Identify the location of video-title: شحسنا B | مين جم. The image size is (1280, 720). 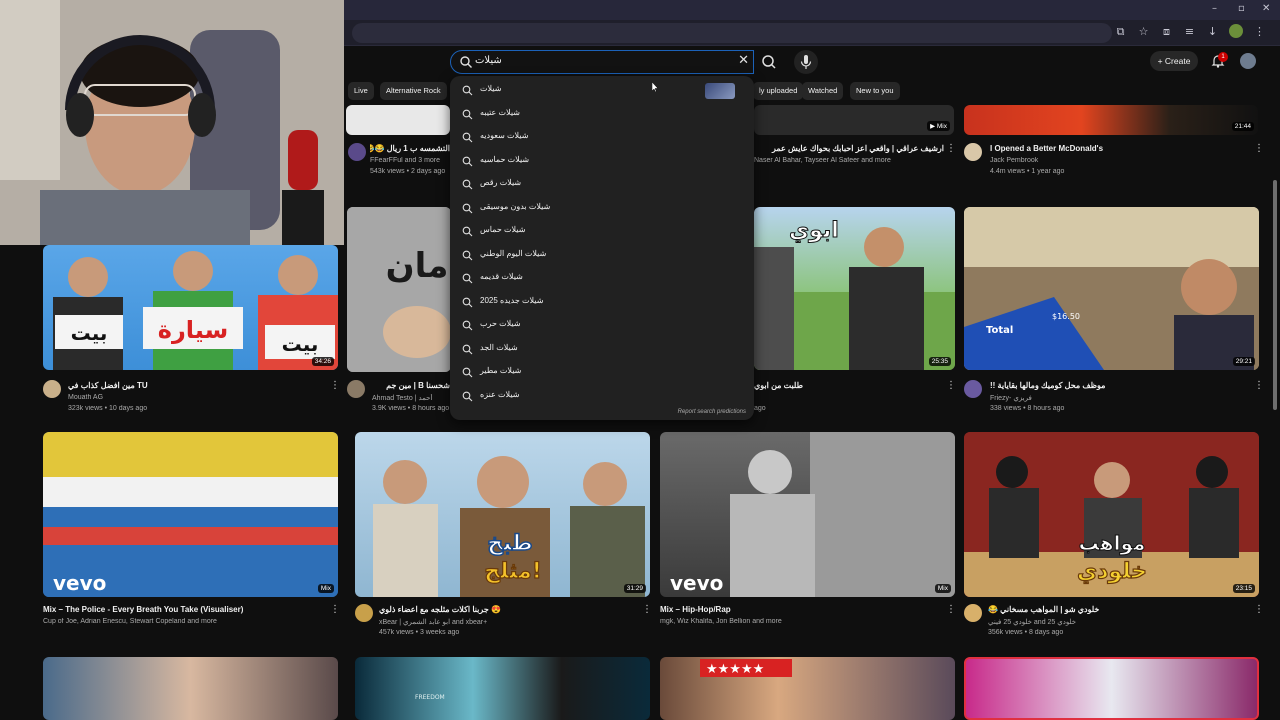
(411, 385).